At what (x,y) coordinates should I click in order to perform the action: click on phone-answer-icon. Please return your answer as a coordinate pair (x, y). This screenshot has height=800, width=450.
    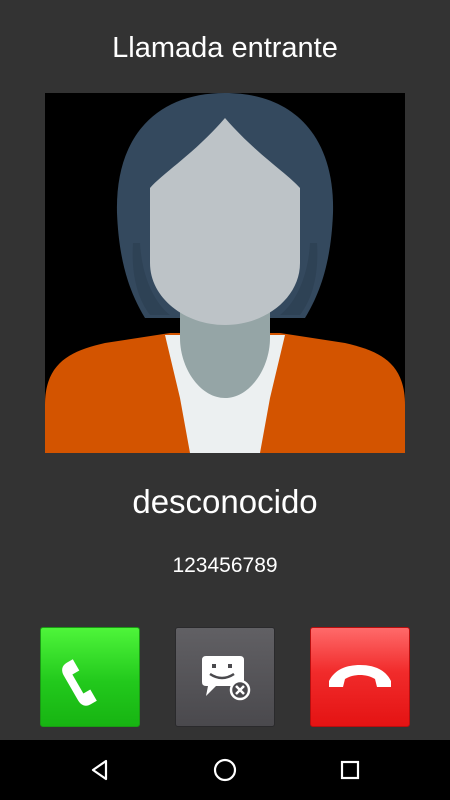
    Looking at the image, I should click on (79, 682).